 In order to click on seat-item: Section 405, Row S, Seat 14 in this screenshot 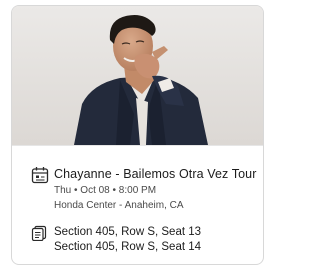, I will do `click(128, 247)`.